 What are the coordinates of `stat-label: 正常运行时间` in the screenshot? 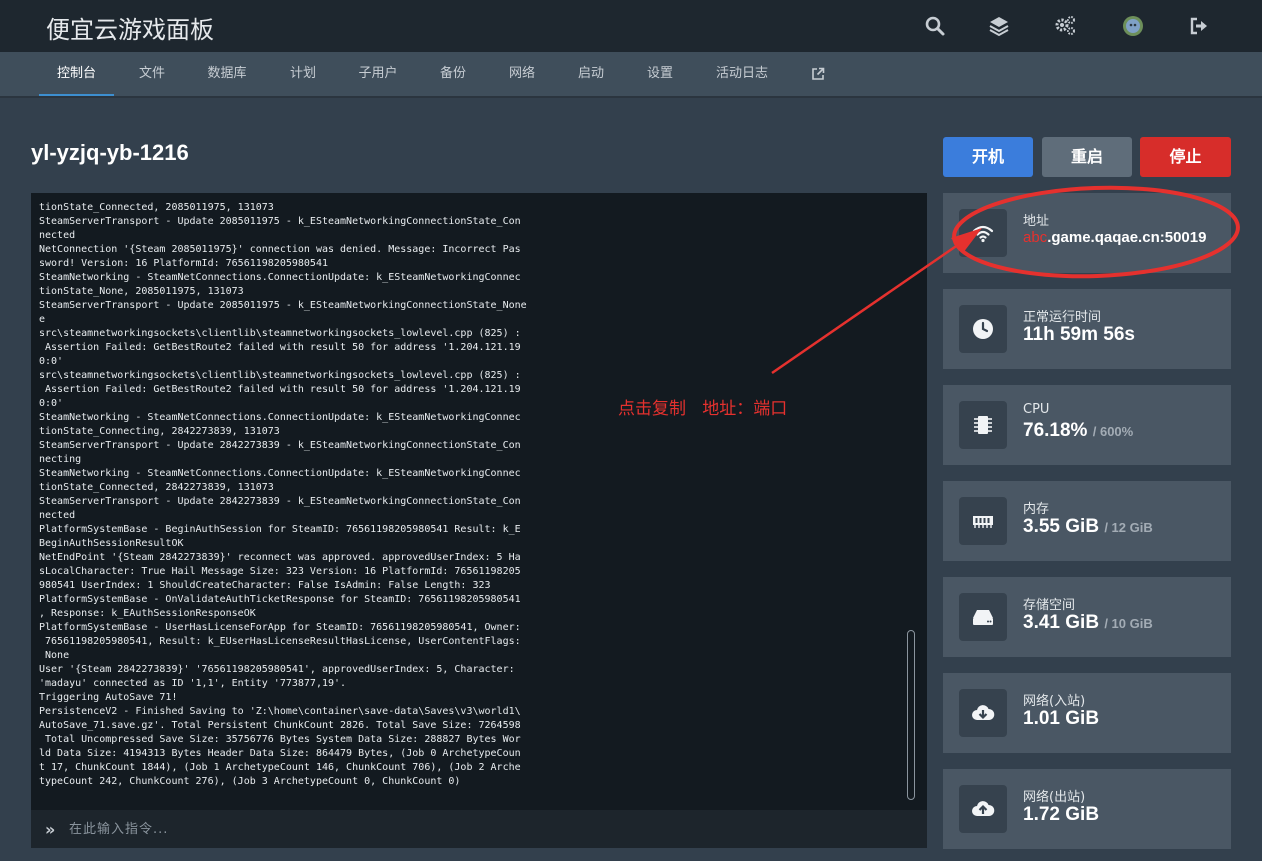 It's located at (1062, 317).